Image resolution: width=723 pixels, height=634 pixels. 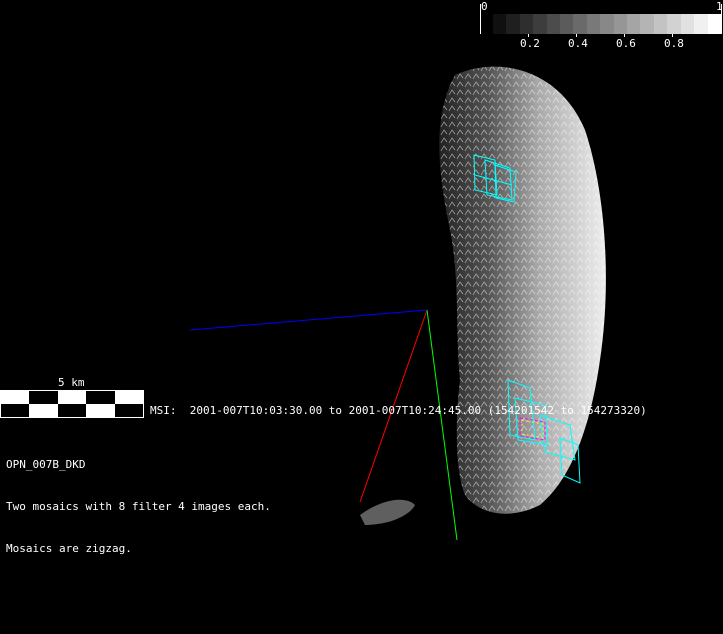 I want to click on observation-description: Two mosaics with 8 filter 4 images each., so click(x=138, y=506).